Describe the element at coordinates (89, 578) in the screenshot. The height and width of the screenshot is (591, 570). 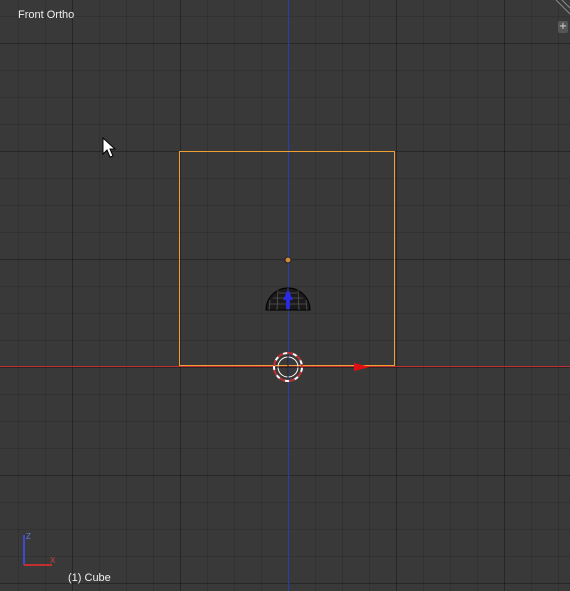
I see `active-object-label: (1) Cube` at that location.